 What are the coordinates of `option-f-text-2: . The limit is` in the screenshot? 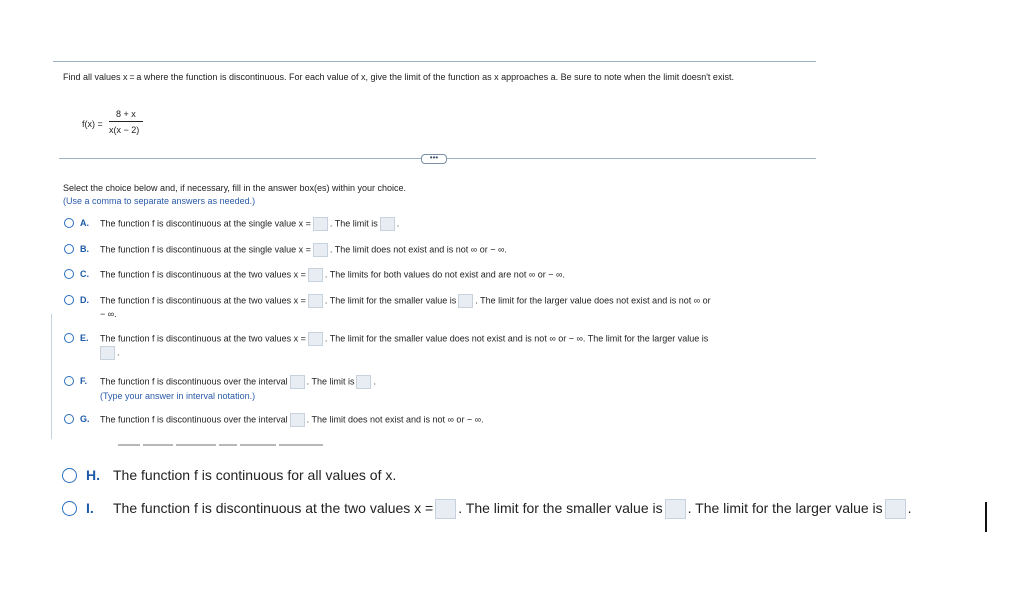 It's located at (330, 381).